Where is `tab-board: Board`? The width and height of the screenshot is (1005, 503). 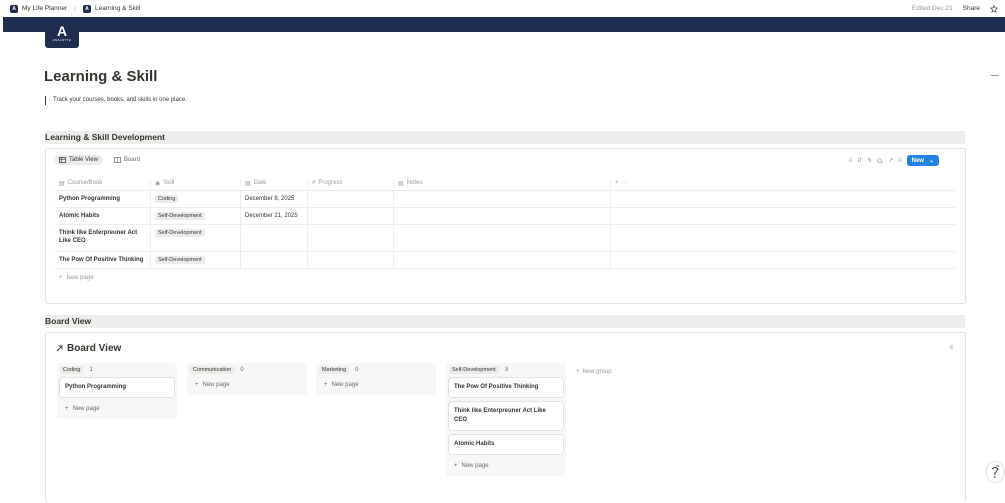
tab-board: Board is located at coordinates (127, 160).